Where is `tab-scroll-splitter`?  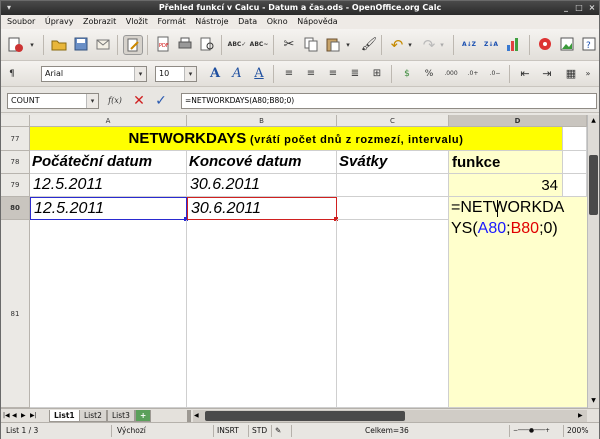
tab-scroll-splitter is located at coordinates (189, 416).